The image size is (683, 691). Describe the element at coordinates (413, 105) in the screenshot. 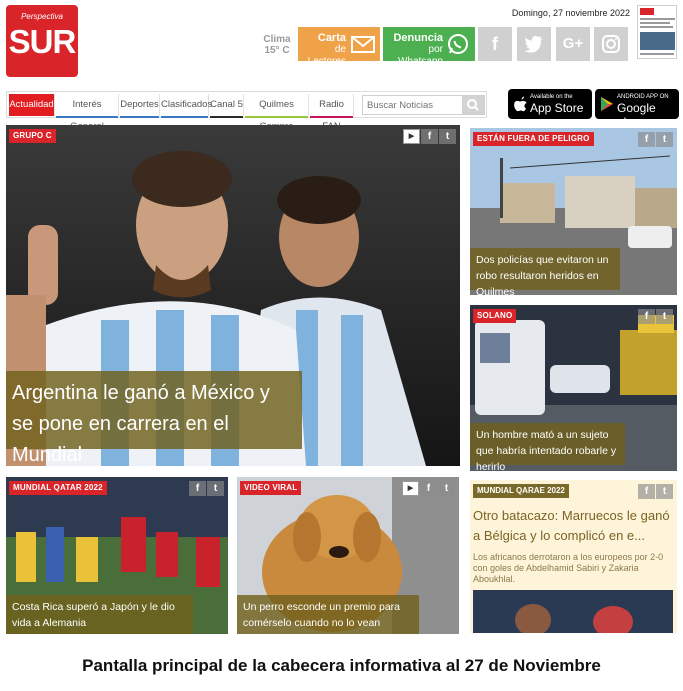

I see `search-input` at that location.